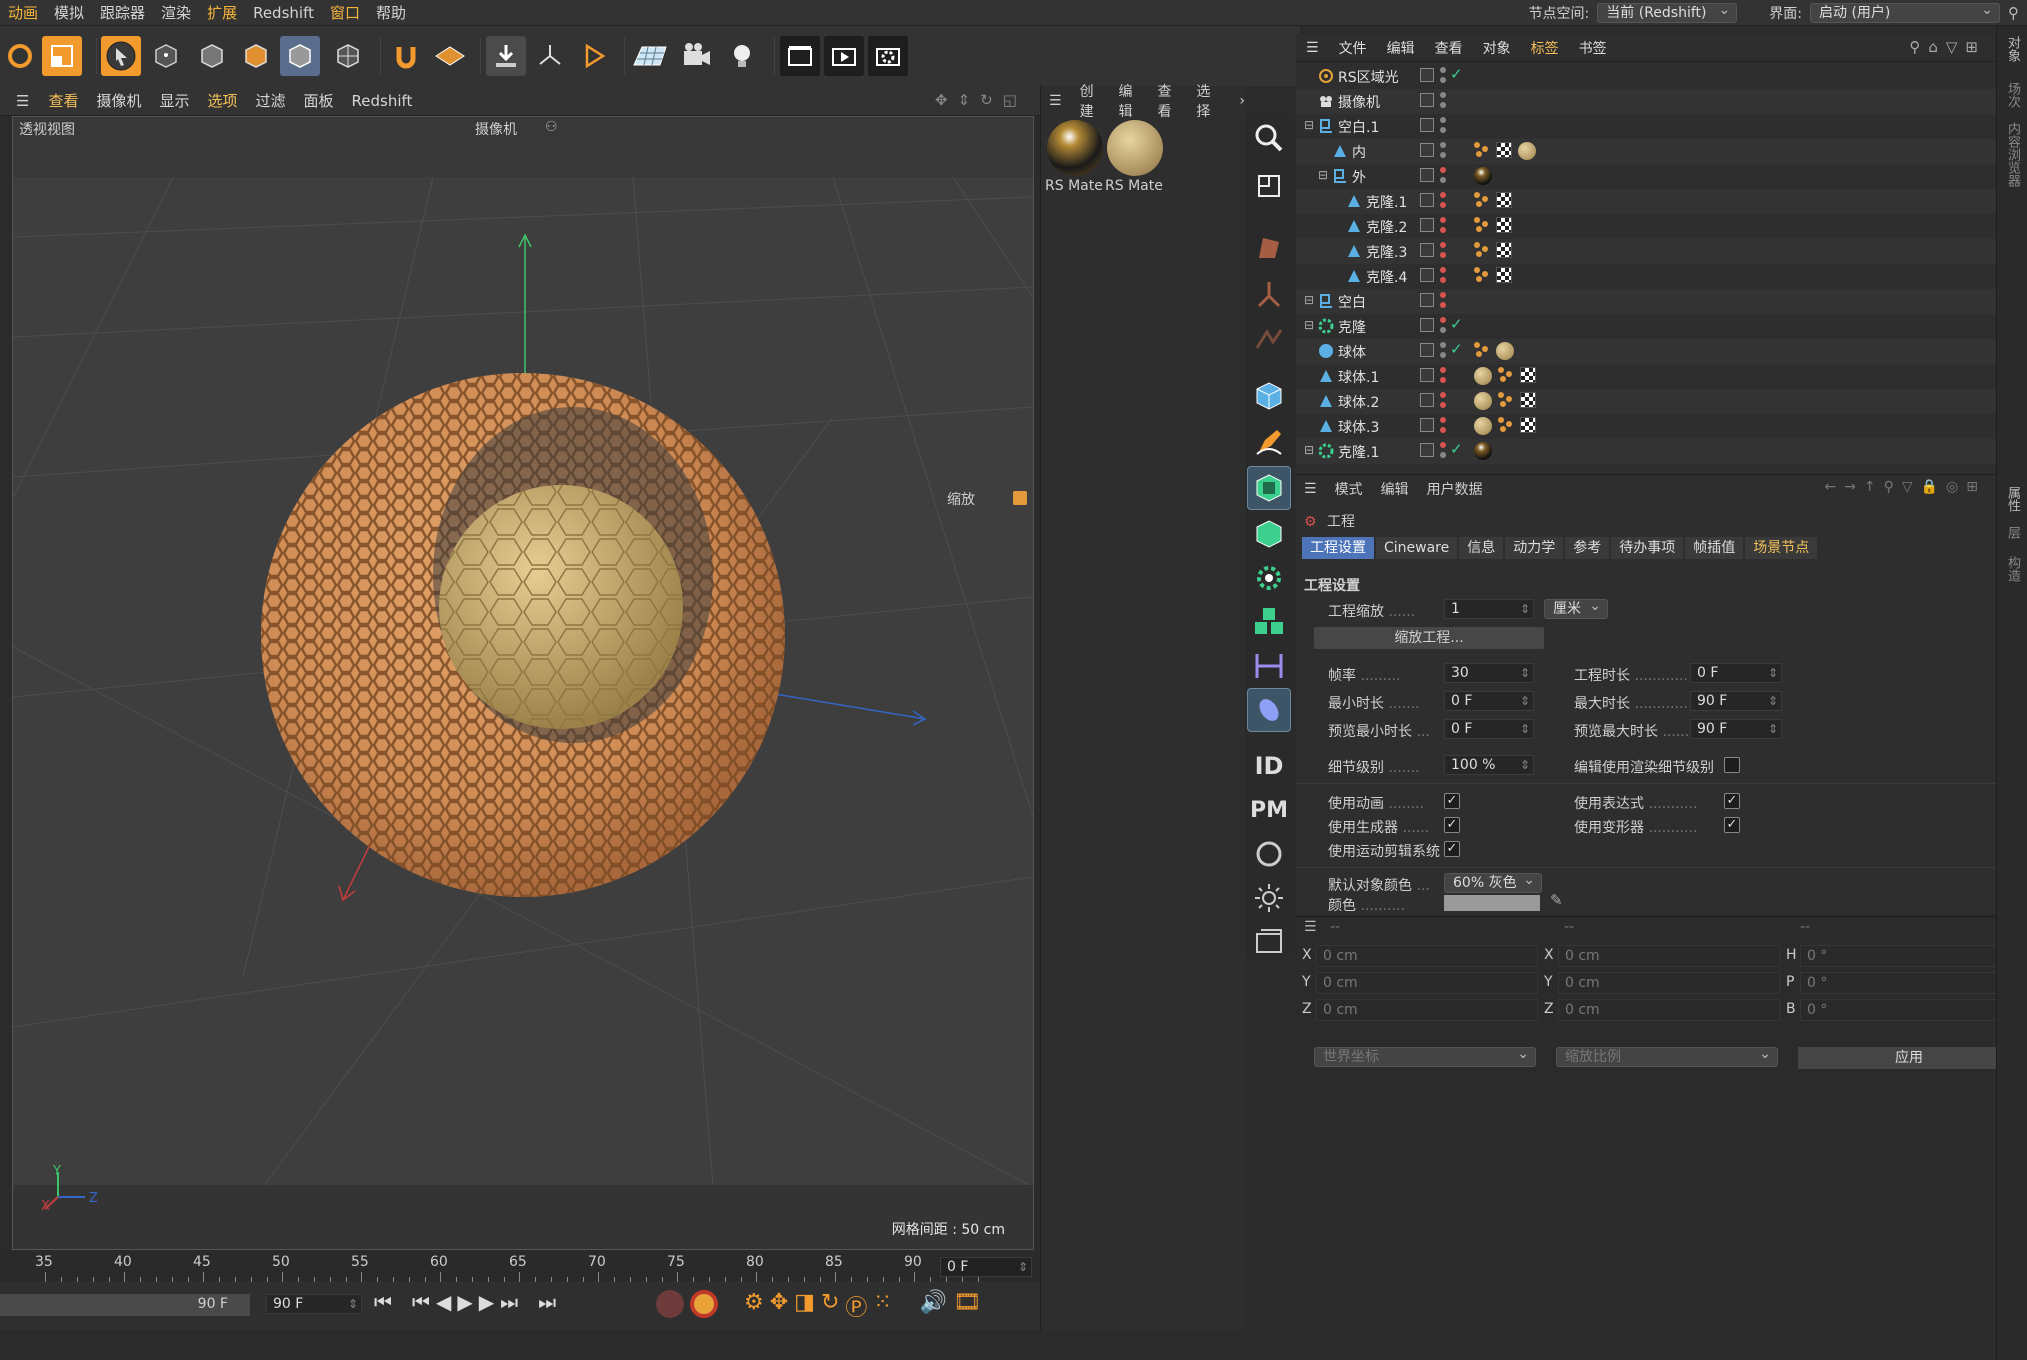 This screenshot has width=2027, height=1360. I want to click on attr-tab: 参考, so click(1587, 548).